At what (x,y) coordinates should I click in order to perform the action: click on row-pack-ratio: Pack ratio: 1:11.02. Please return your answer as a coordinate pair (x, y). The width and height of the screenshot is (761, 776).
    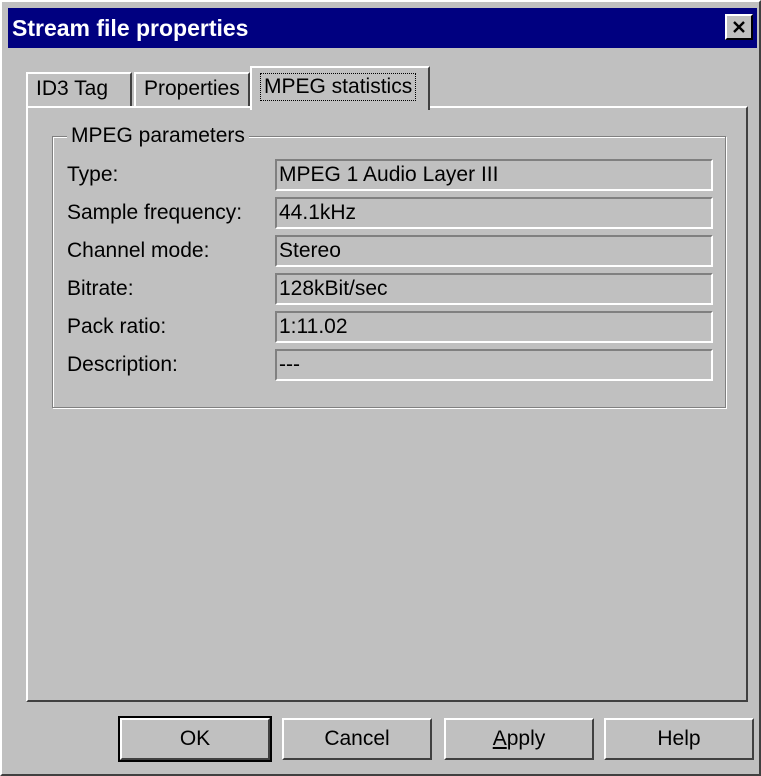
    Looking at the image, I should click on (392, 327).